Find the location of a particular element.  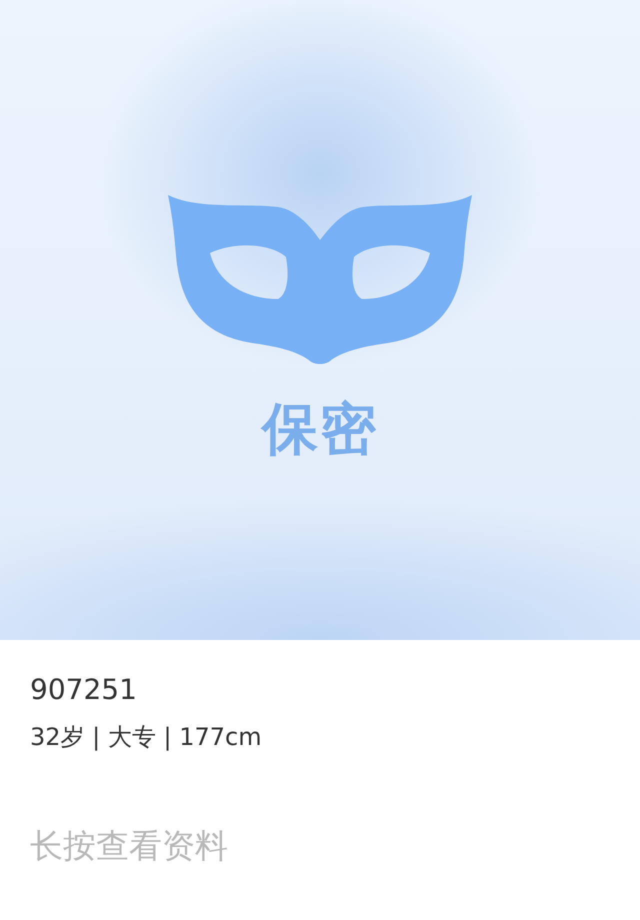

user-details: 32岁 | 大专 | 177cm is located at coordinates (146, 737).